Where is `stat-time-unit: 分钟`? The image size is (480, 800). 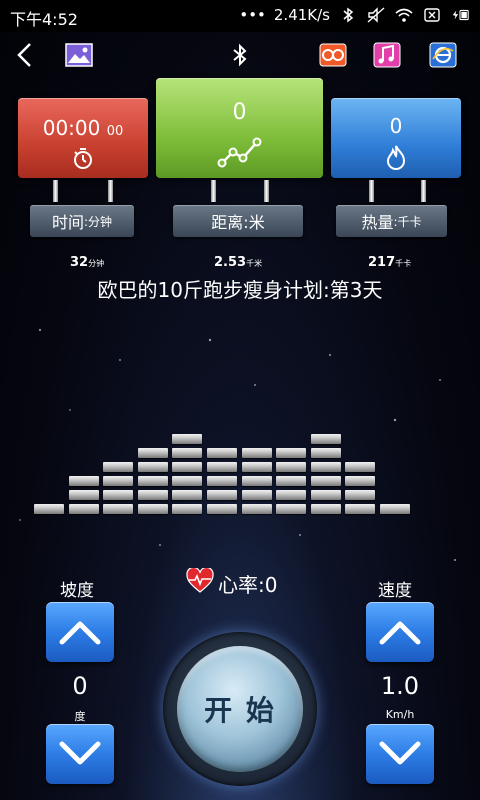 stat-time-unit: 分钟 is located at coordinates (96, 263).